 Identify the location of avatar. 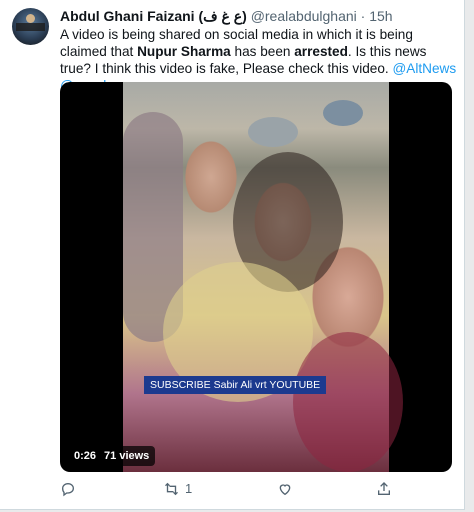
(30, 26).